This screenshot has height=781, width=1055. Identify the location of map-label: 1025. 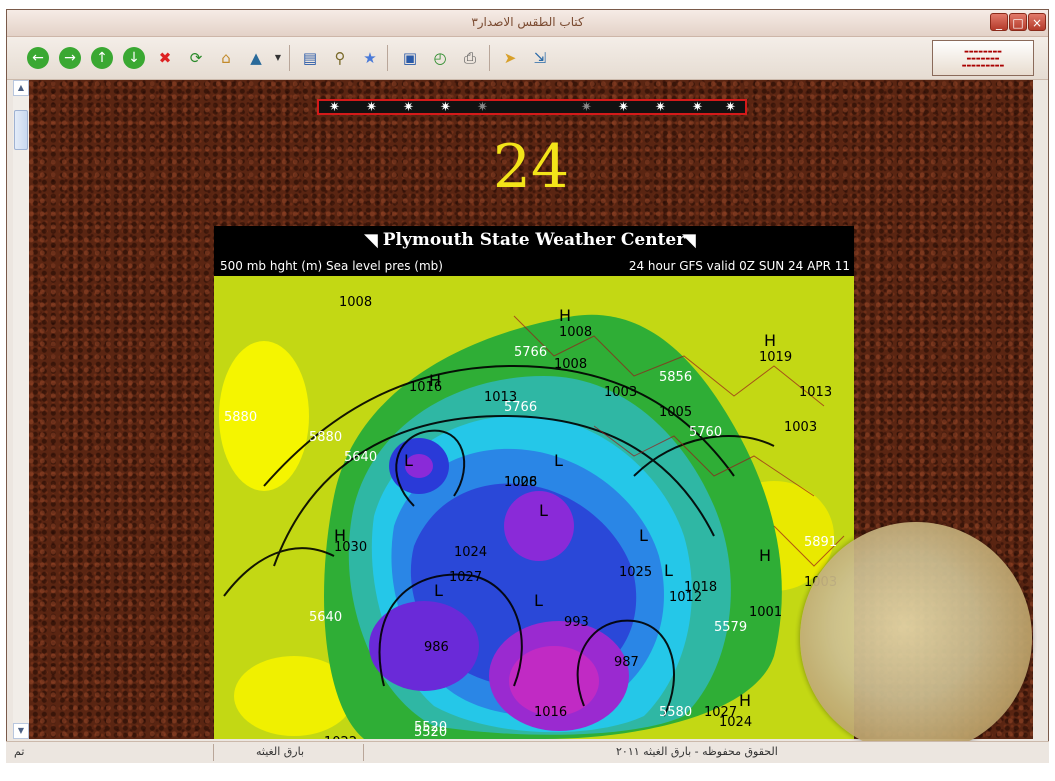
(635, 572).